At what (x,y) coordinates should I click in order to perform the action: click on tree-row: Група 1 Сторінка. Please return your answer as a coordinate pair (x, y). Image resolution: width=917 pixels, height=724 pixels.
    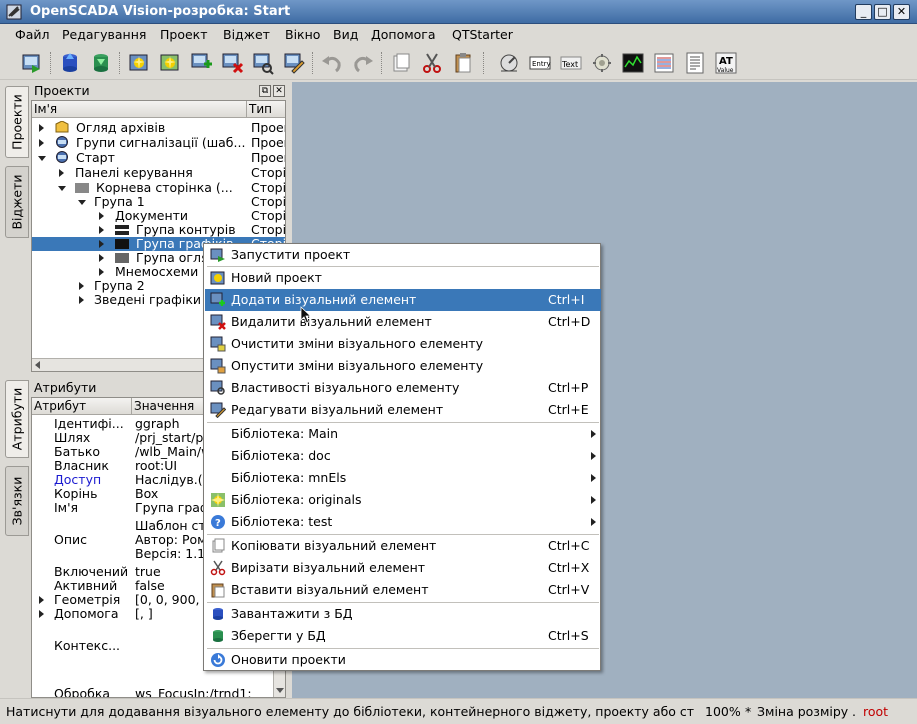
    Looking at the image, I should click on (158, 202).